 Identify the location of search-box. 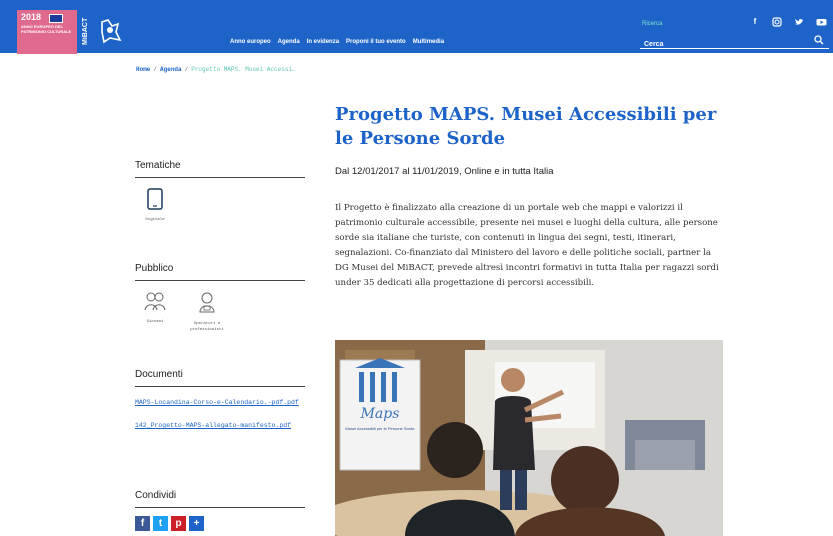
(734, 42).